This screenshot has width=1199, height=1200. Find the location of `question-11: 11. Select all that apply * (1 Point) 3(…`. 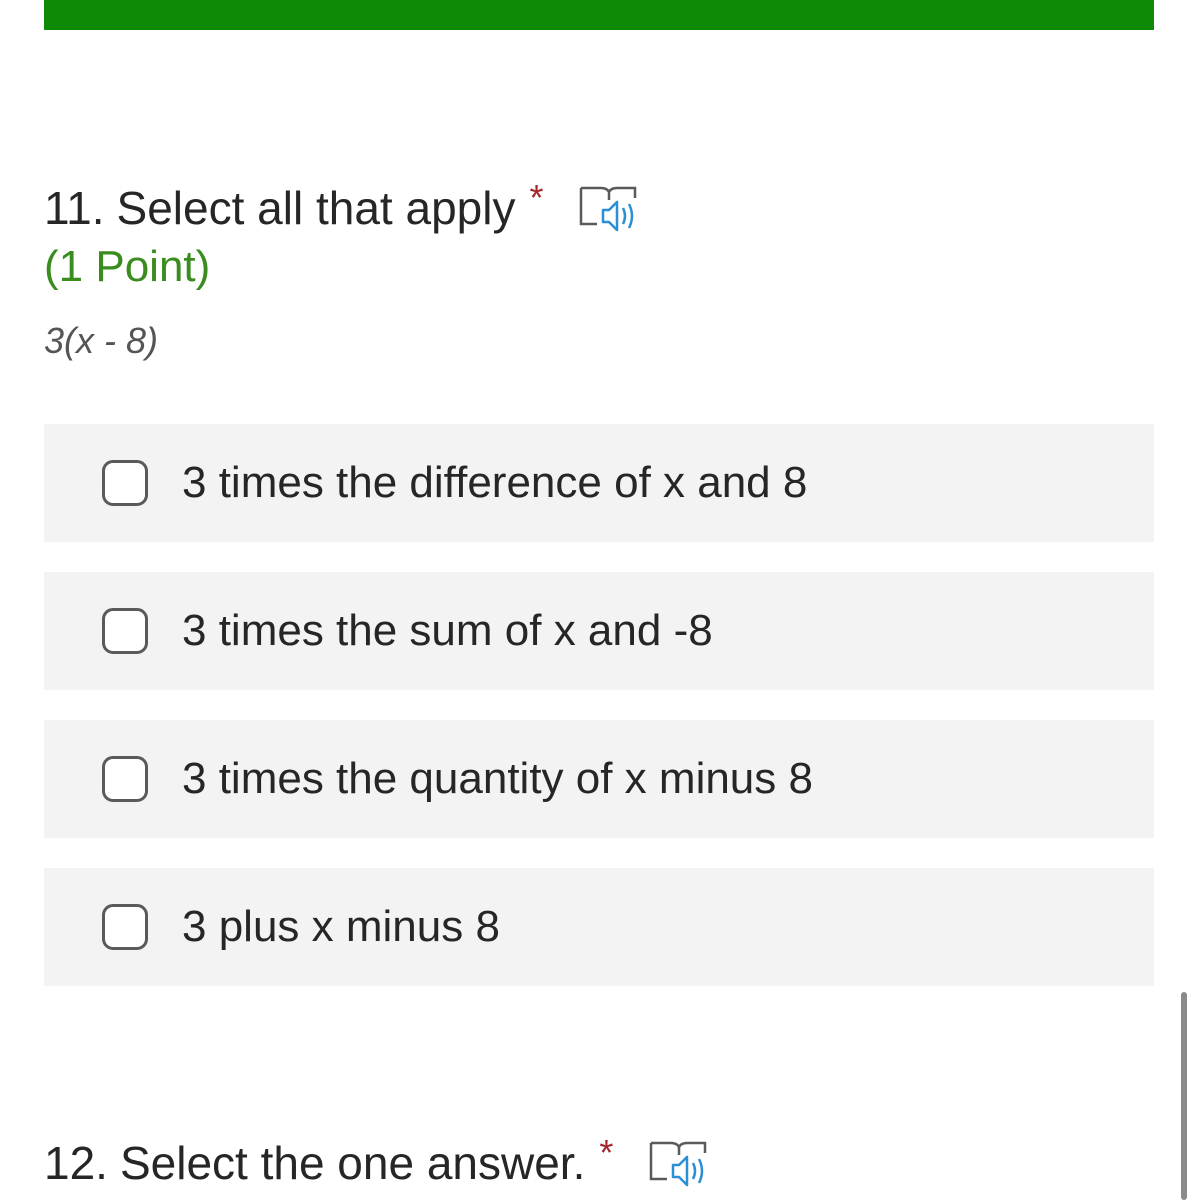

question-11: 11. Select all that apply * (1 Point) 3(… is located at coordinates (342, 269).